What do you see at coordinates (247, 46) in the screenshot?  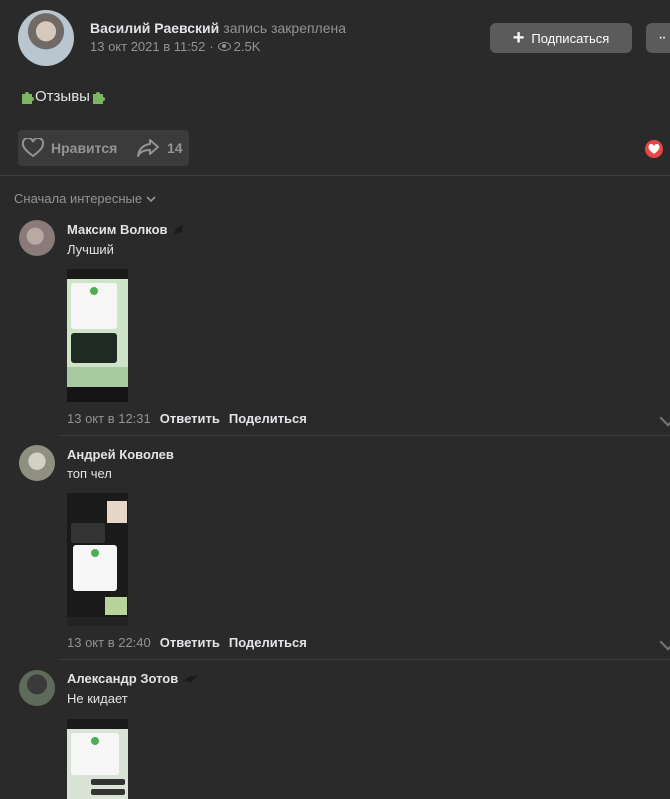 I see `view-count: 2.5K` at bounding box center [247, 46].